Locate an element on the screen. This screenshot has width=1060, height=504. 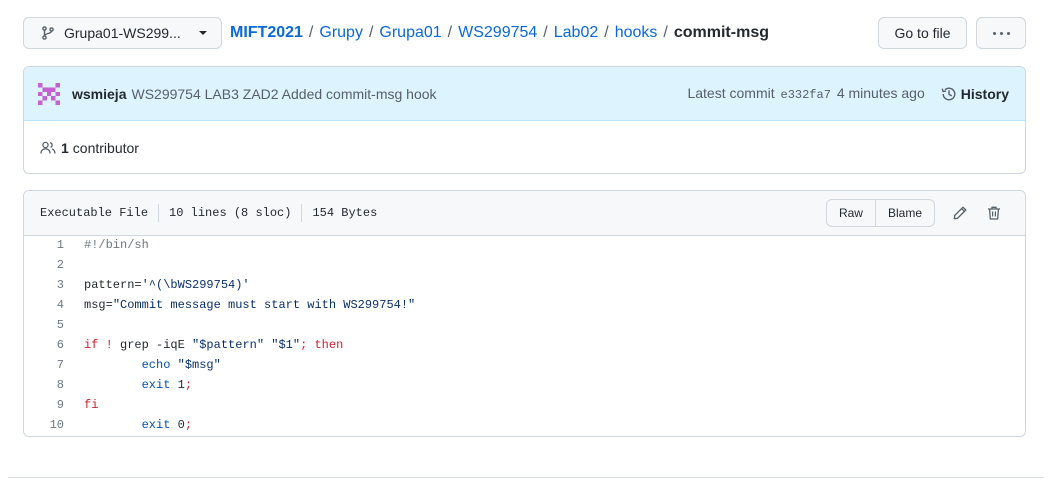
edit-file-button is located at coordinates (960, 213).